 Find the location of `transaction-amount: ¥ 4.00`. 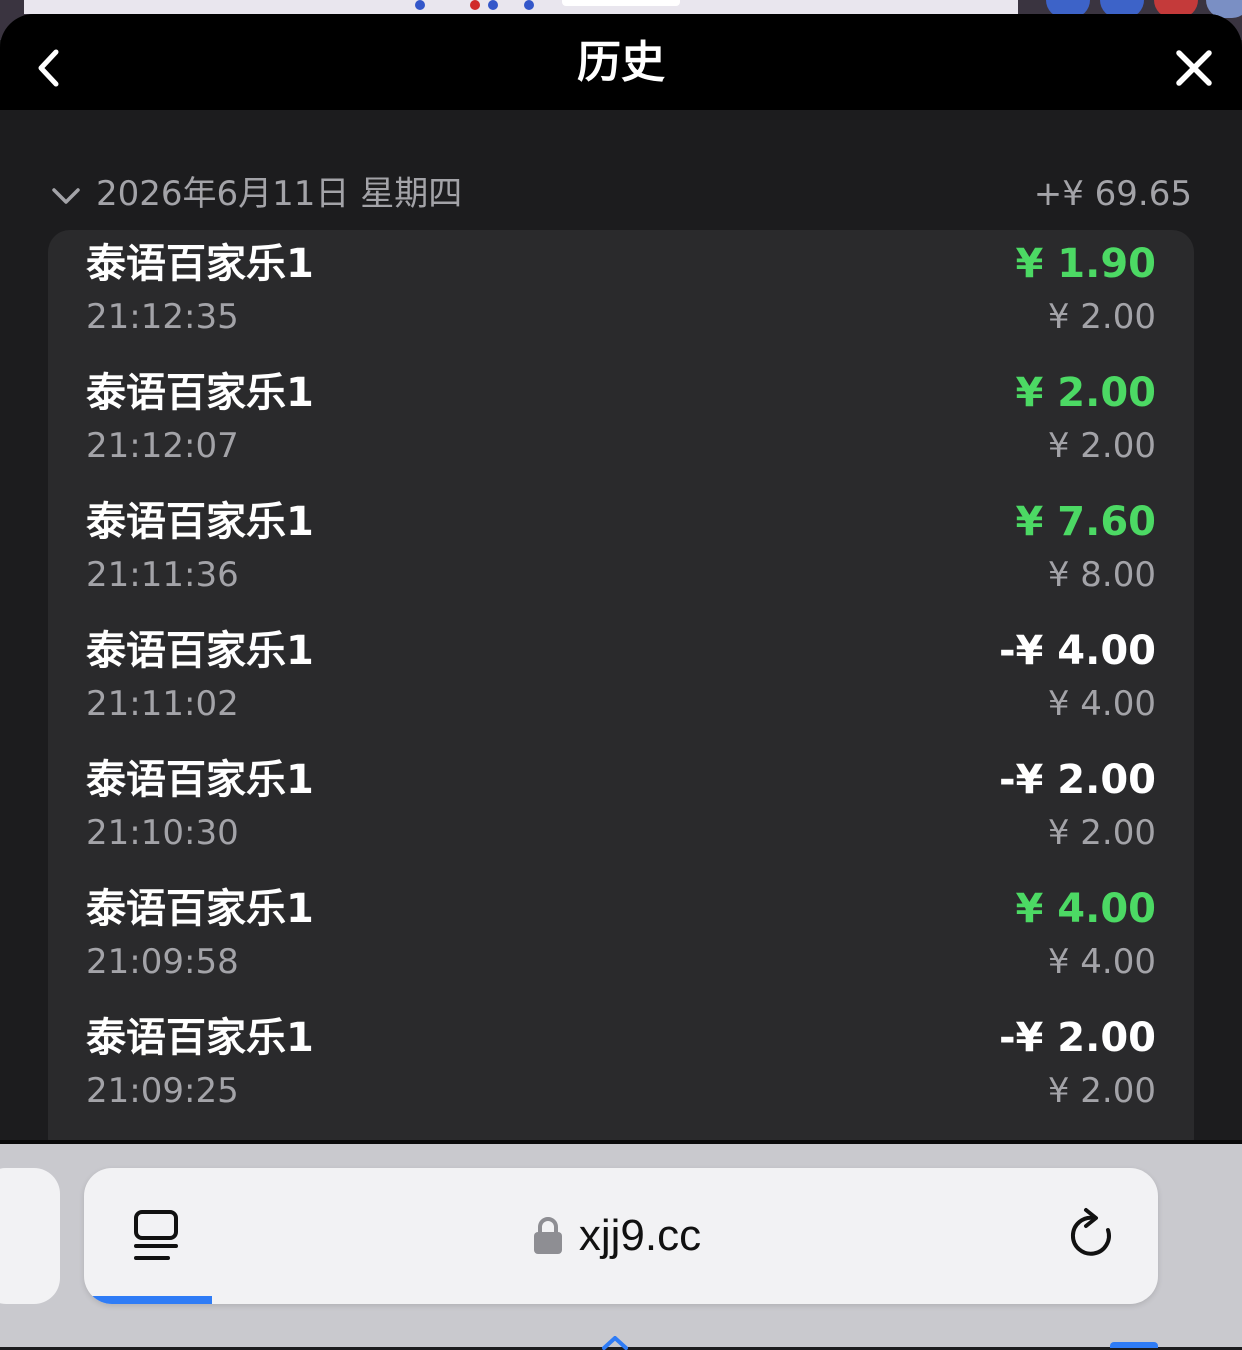

transaction-amount: ¥ 4.00 is located at coordinates (1085, 909).